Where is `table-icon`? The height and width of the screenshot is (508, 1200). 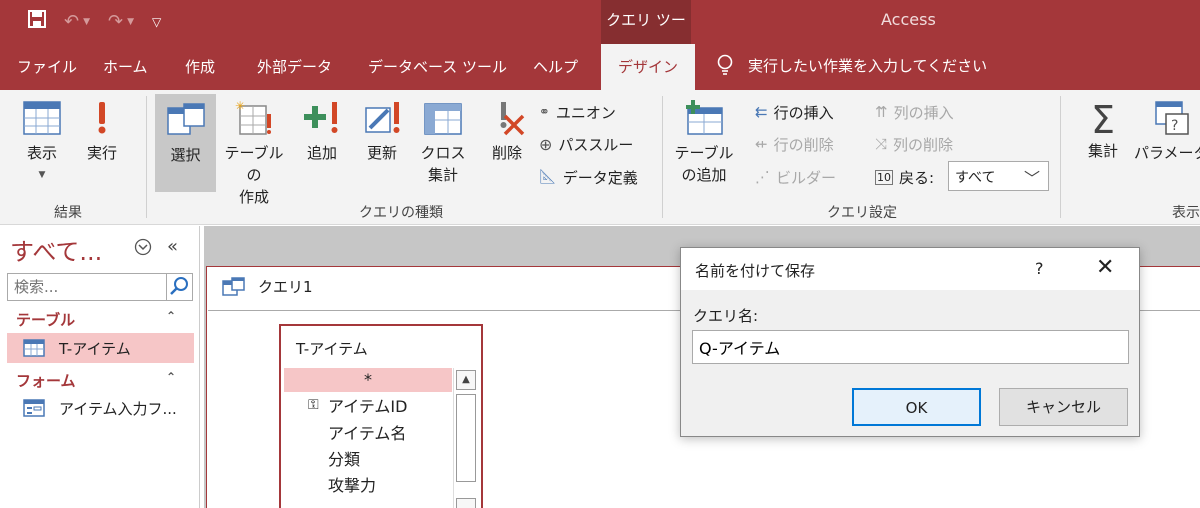
table-icon is located at coordinates (34, 348).